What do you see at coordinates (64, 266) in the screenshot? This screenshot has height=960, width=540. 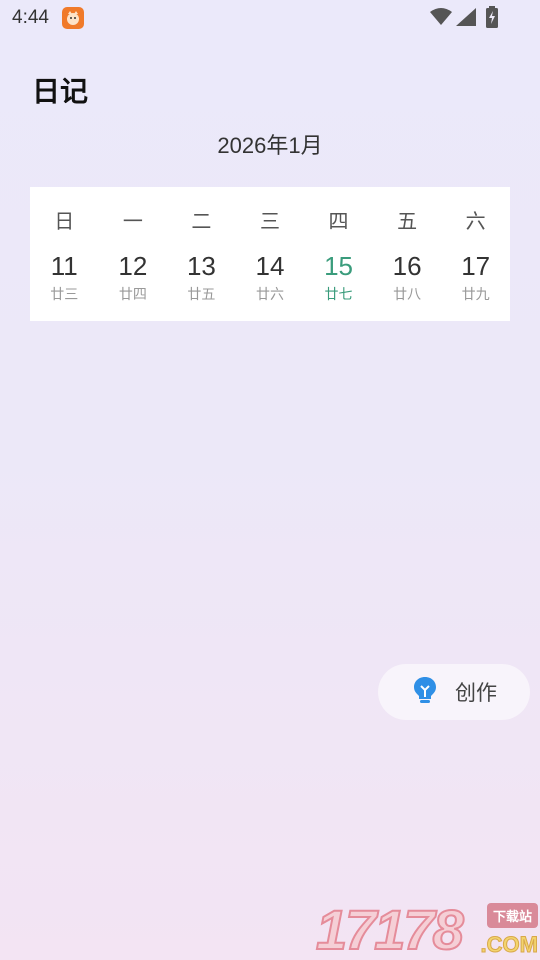 I see `date-cell: 11` at bounding box center [64, 266].